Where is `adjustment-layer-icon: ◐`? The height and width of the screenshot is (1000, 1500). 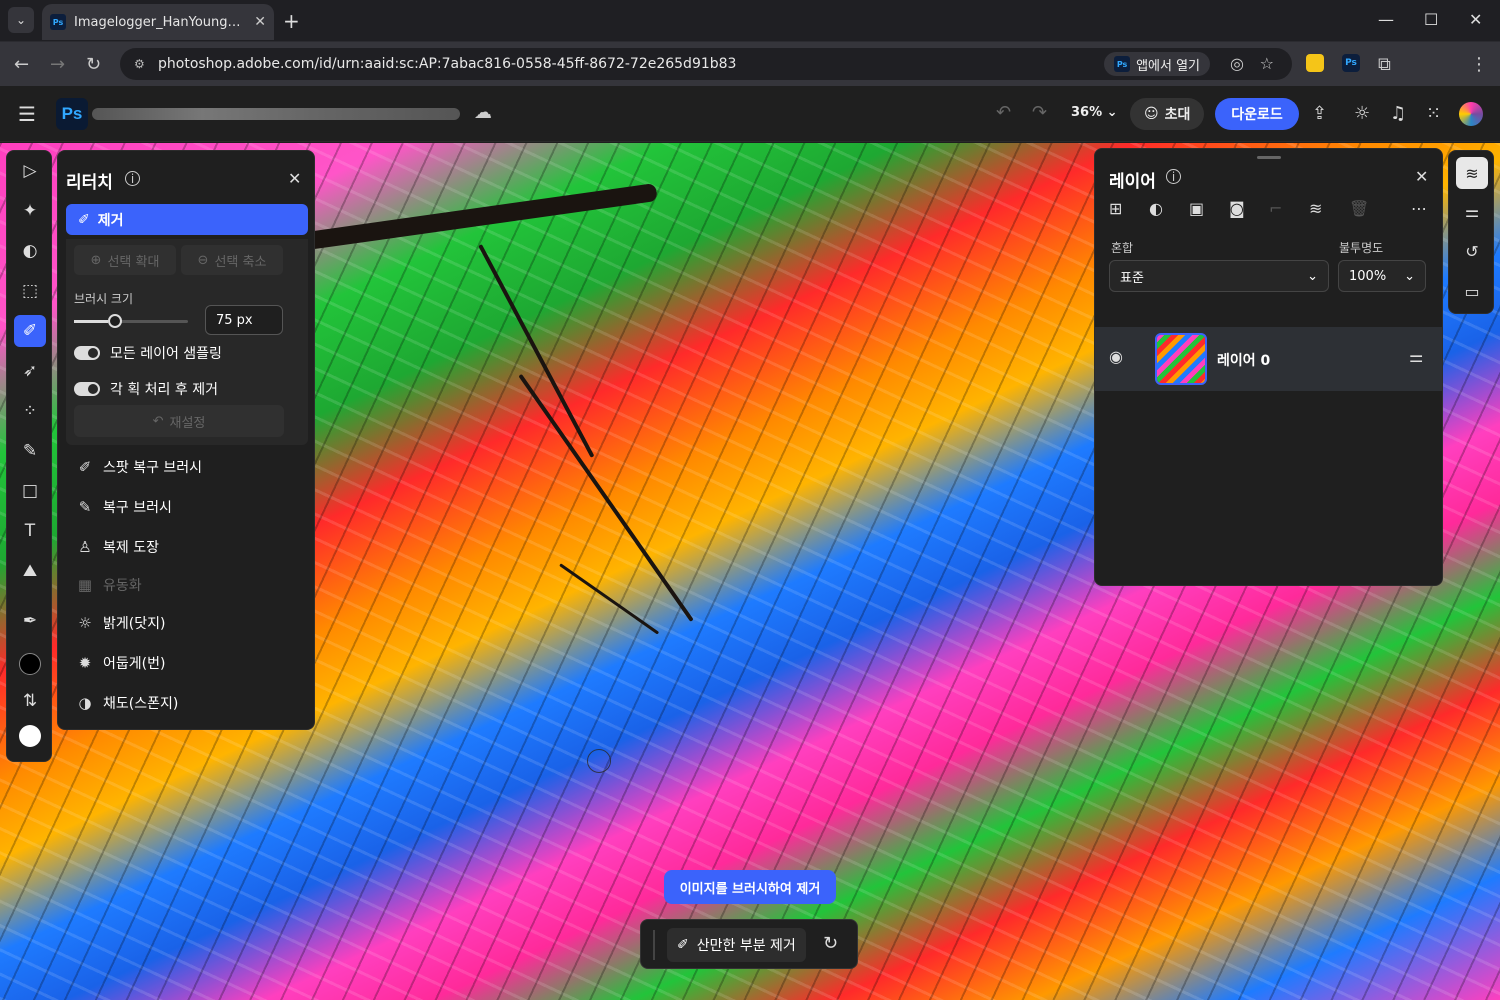
adjustment-layer-icon: ◐ is located at coordinates (1156, 208).